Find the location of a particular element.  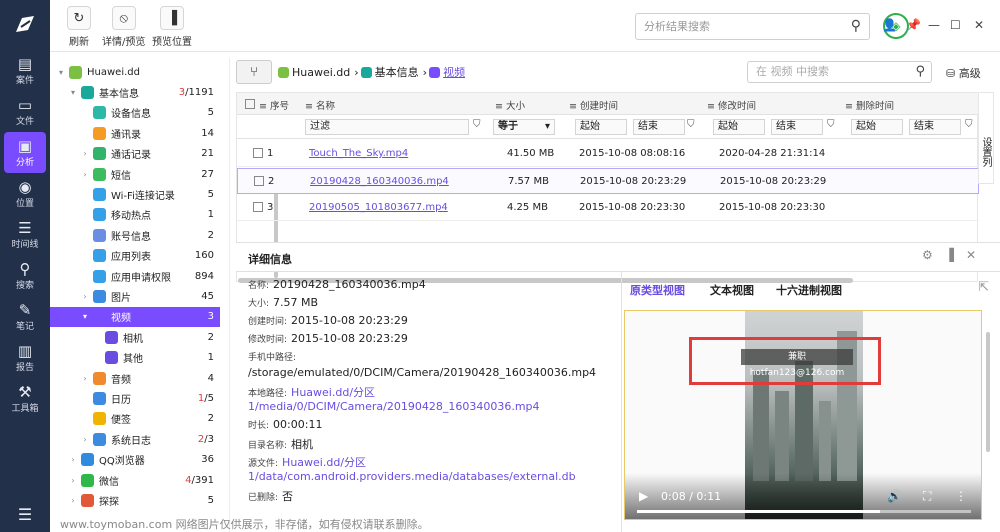

maximize-icon: ☐ is located at coordinates (955, 25).